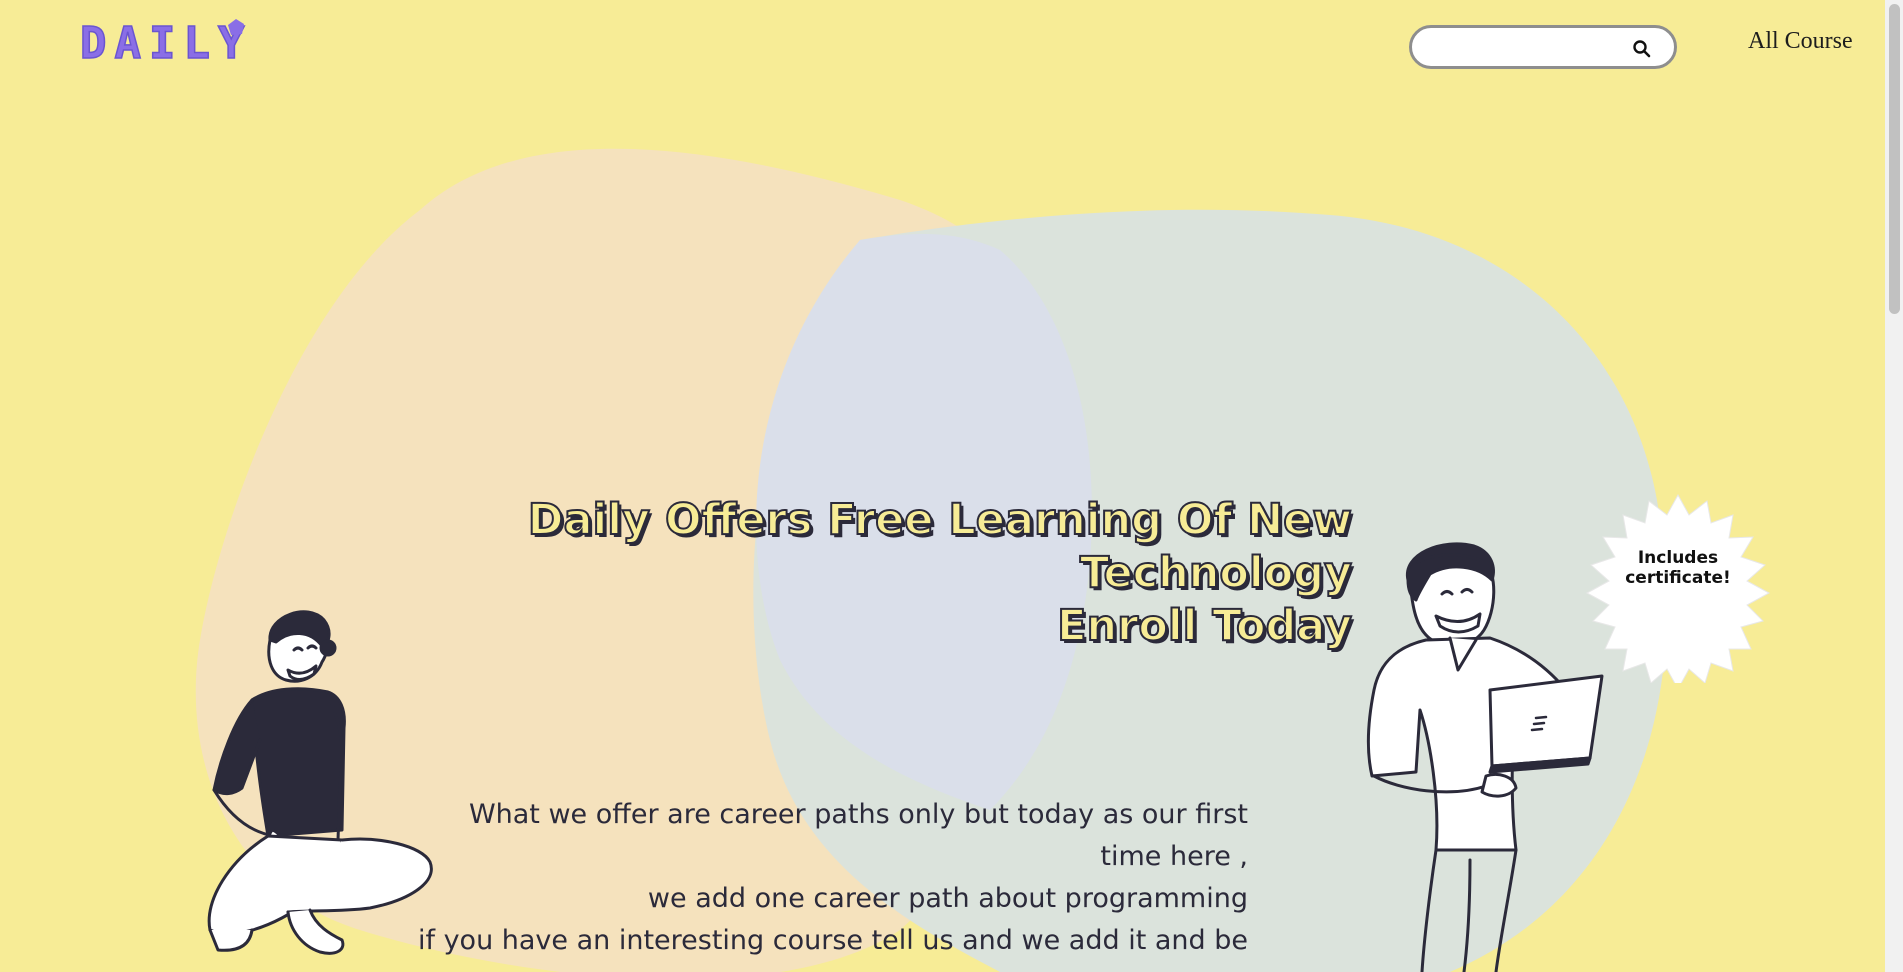 The width and height of the screenshot is (1903, 972). What do you see at coordinates (1530, 49) in the screenshot?
I see `search-input` at bounding box center [1530, 49].